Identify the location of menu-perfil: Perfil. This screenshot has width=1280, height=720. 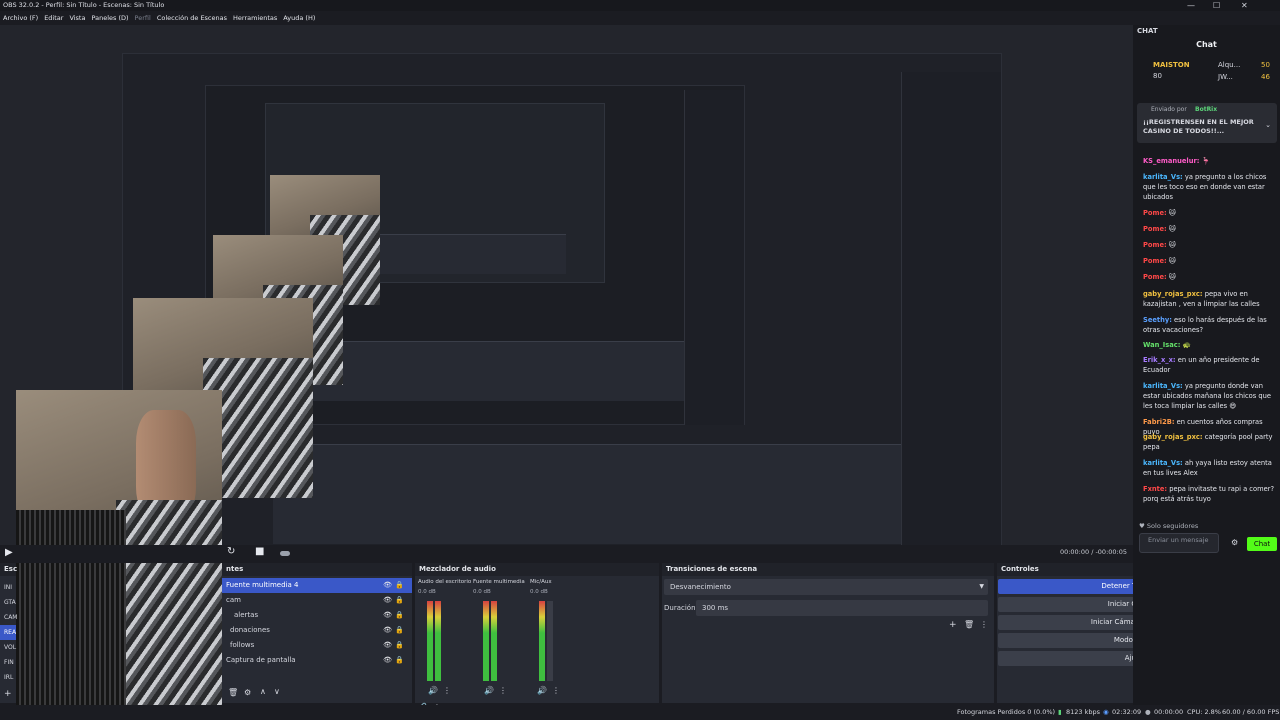
(143, 18).